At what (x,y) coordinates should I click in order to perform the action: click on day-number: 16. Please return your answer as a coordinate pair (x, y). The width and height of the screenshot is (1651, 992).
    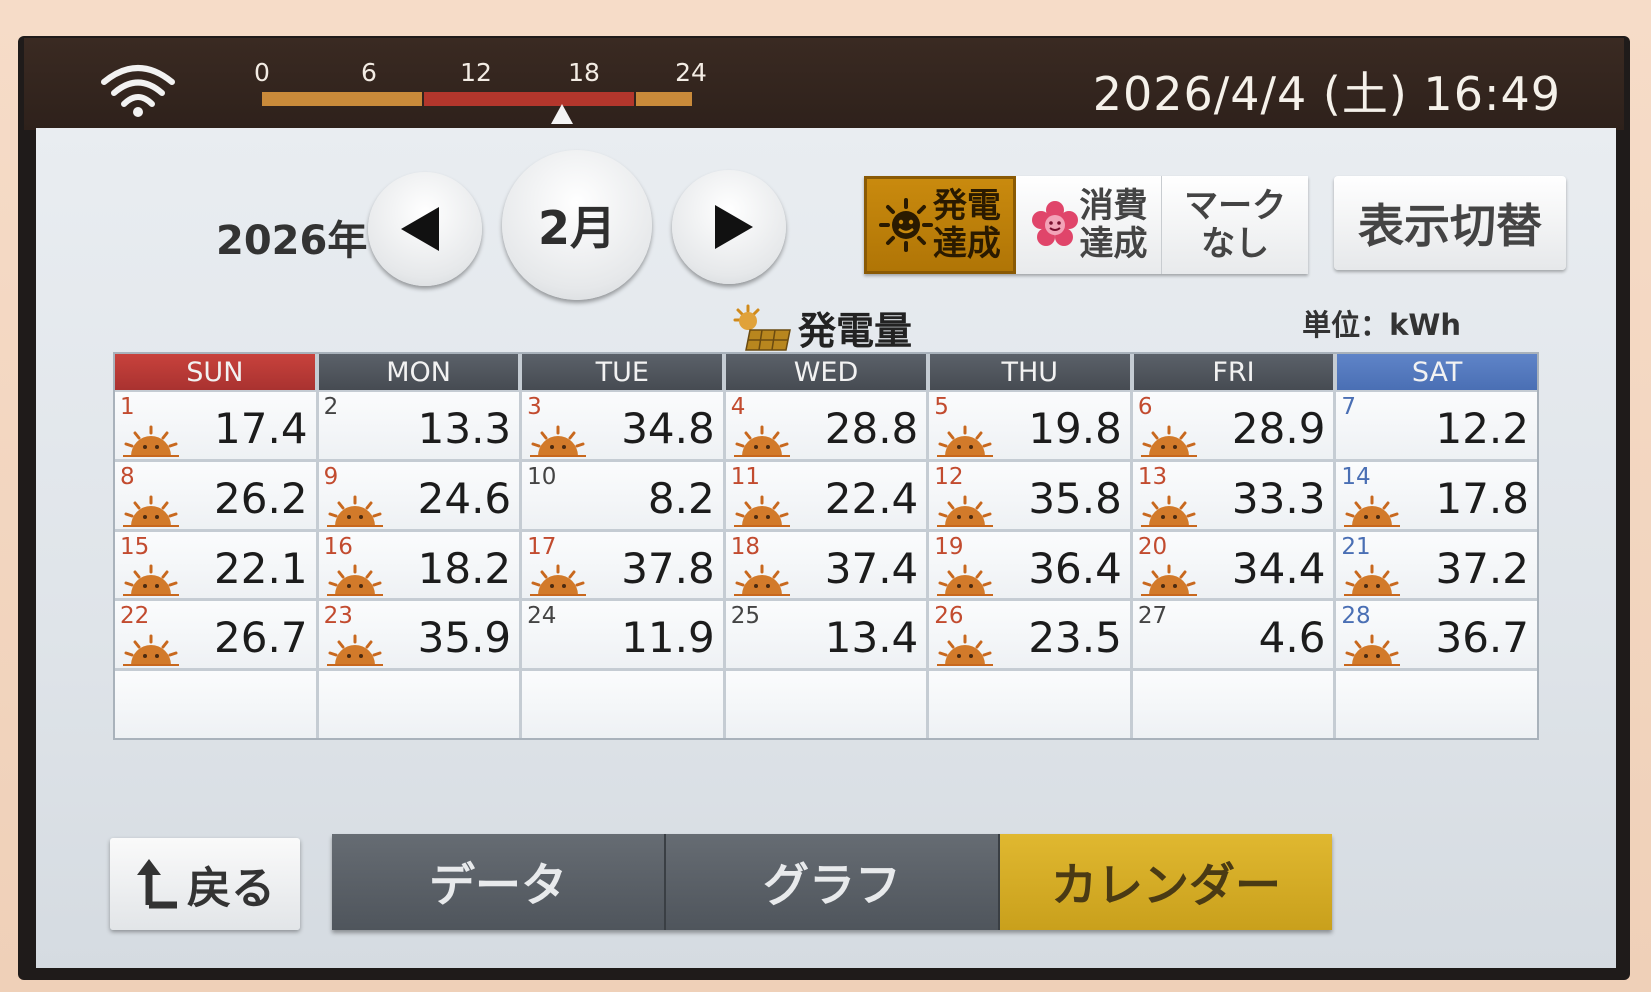
    Looking at the image, I should click on (338, 546).